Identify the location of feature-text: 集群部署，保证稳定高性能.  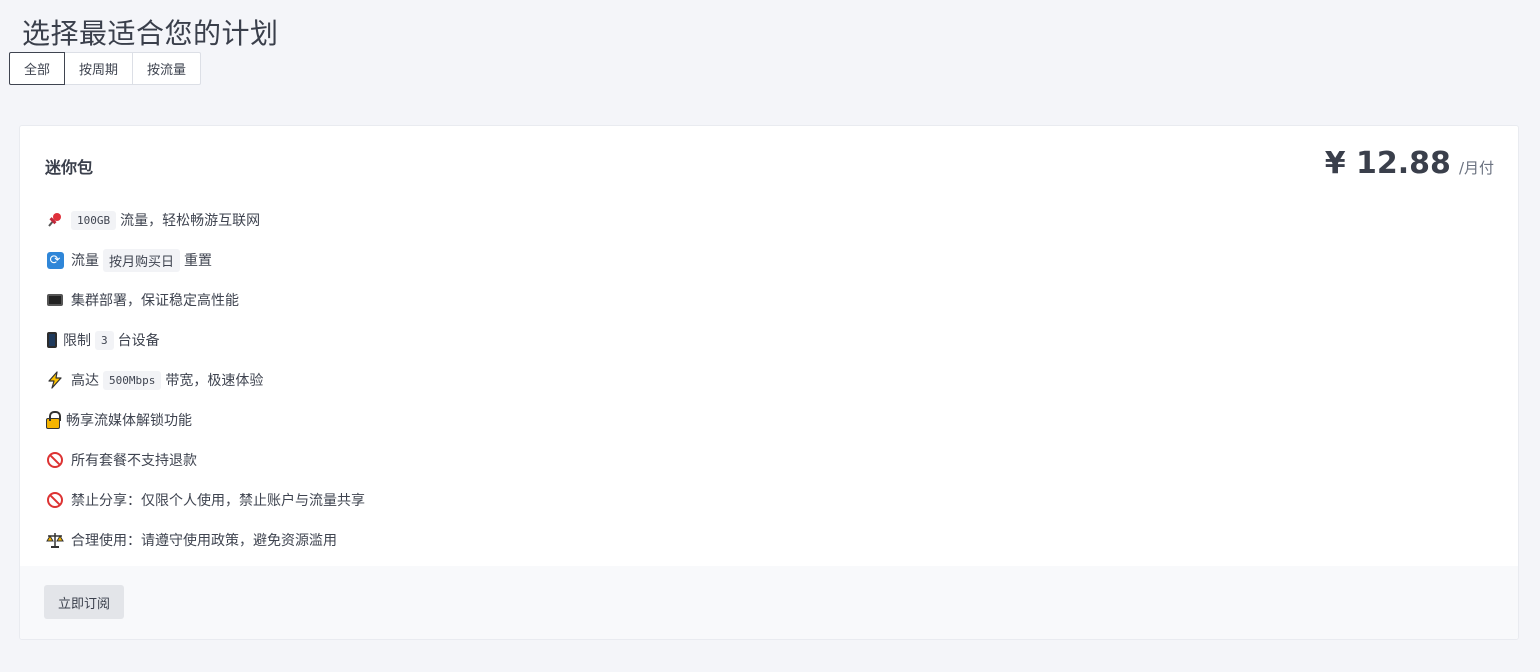
(155, 301).